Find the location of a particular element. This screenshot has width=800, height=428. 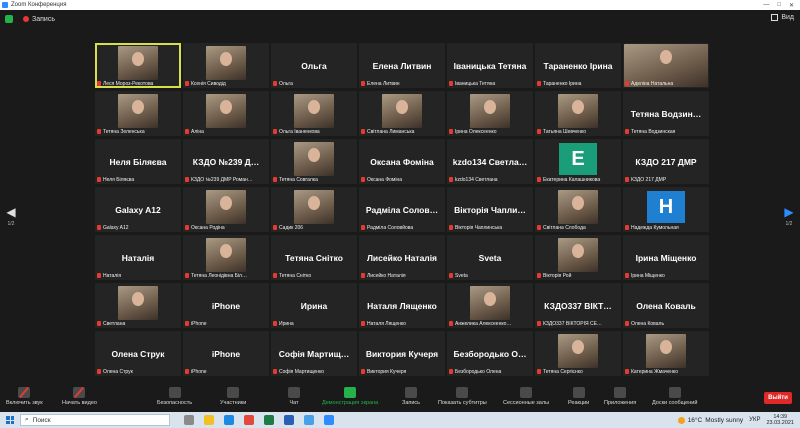

participant-tile: Тетяна Совгалка is located at coordinates (314, 161).